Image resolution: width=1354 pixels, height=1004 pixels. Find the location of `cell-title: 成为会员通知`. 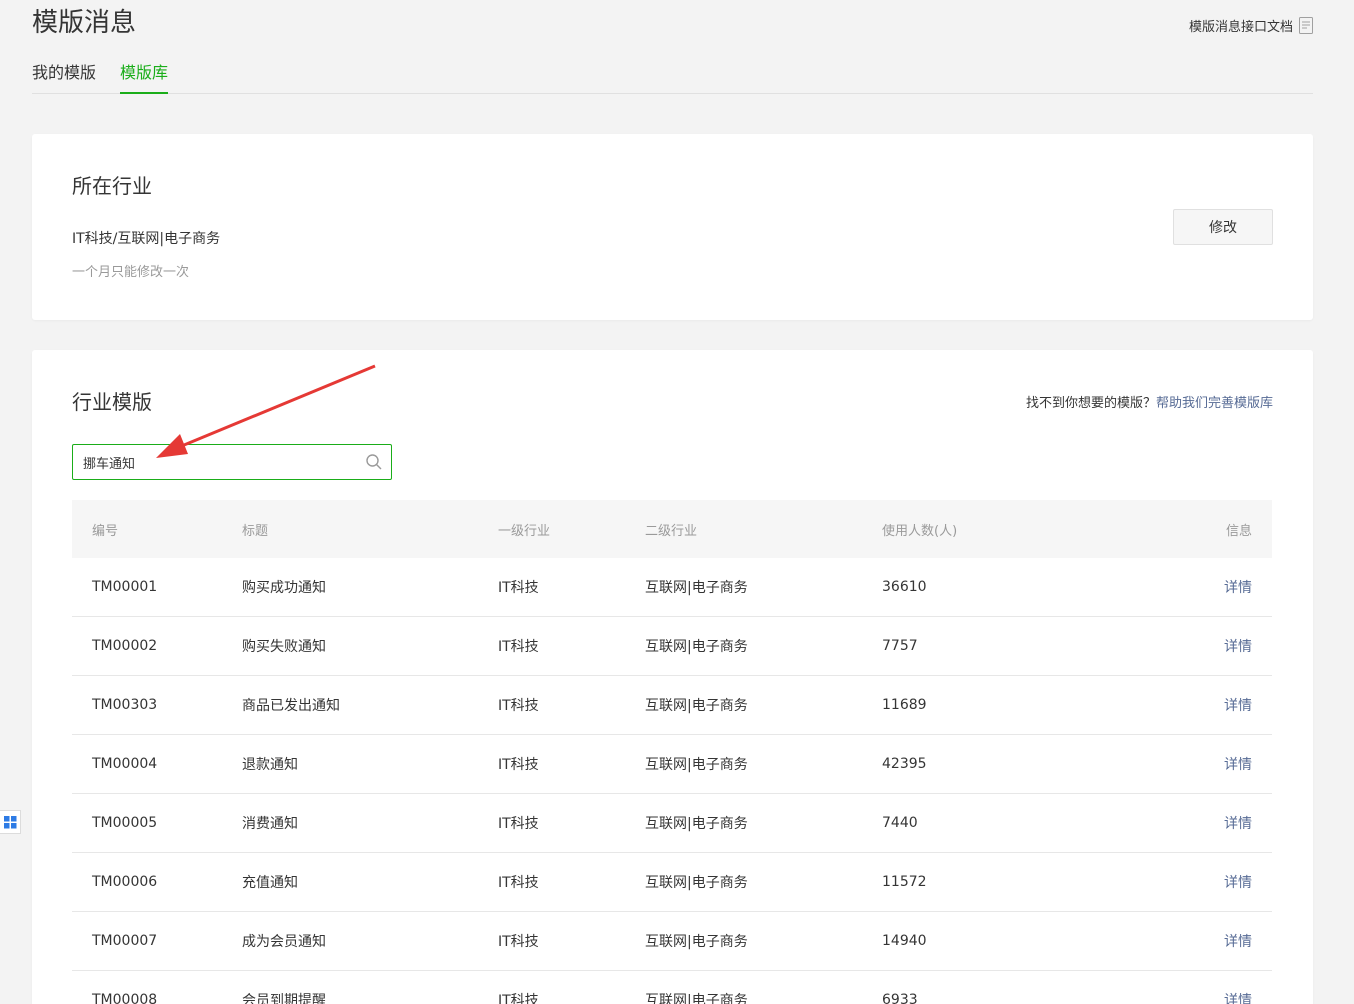

cell-title: 成为会员通知 is located at coordinates (284, 942).